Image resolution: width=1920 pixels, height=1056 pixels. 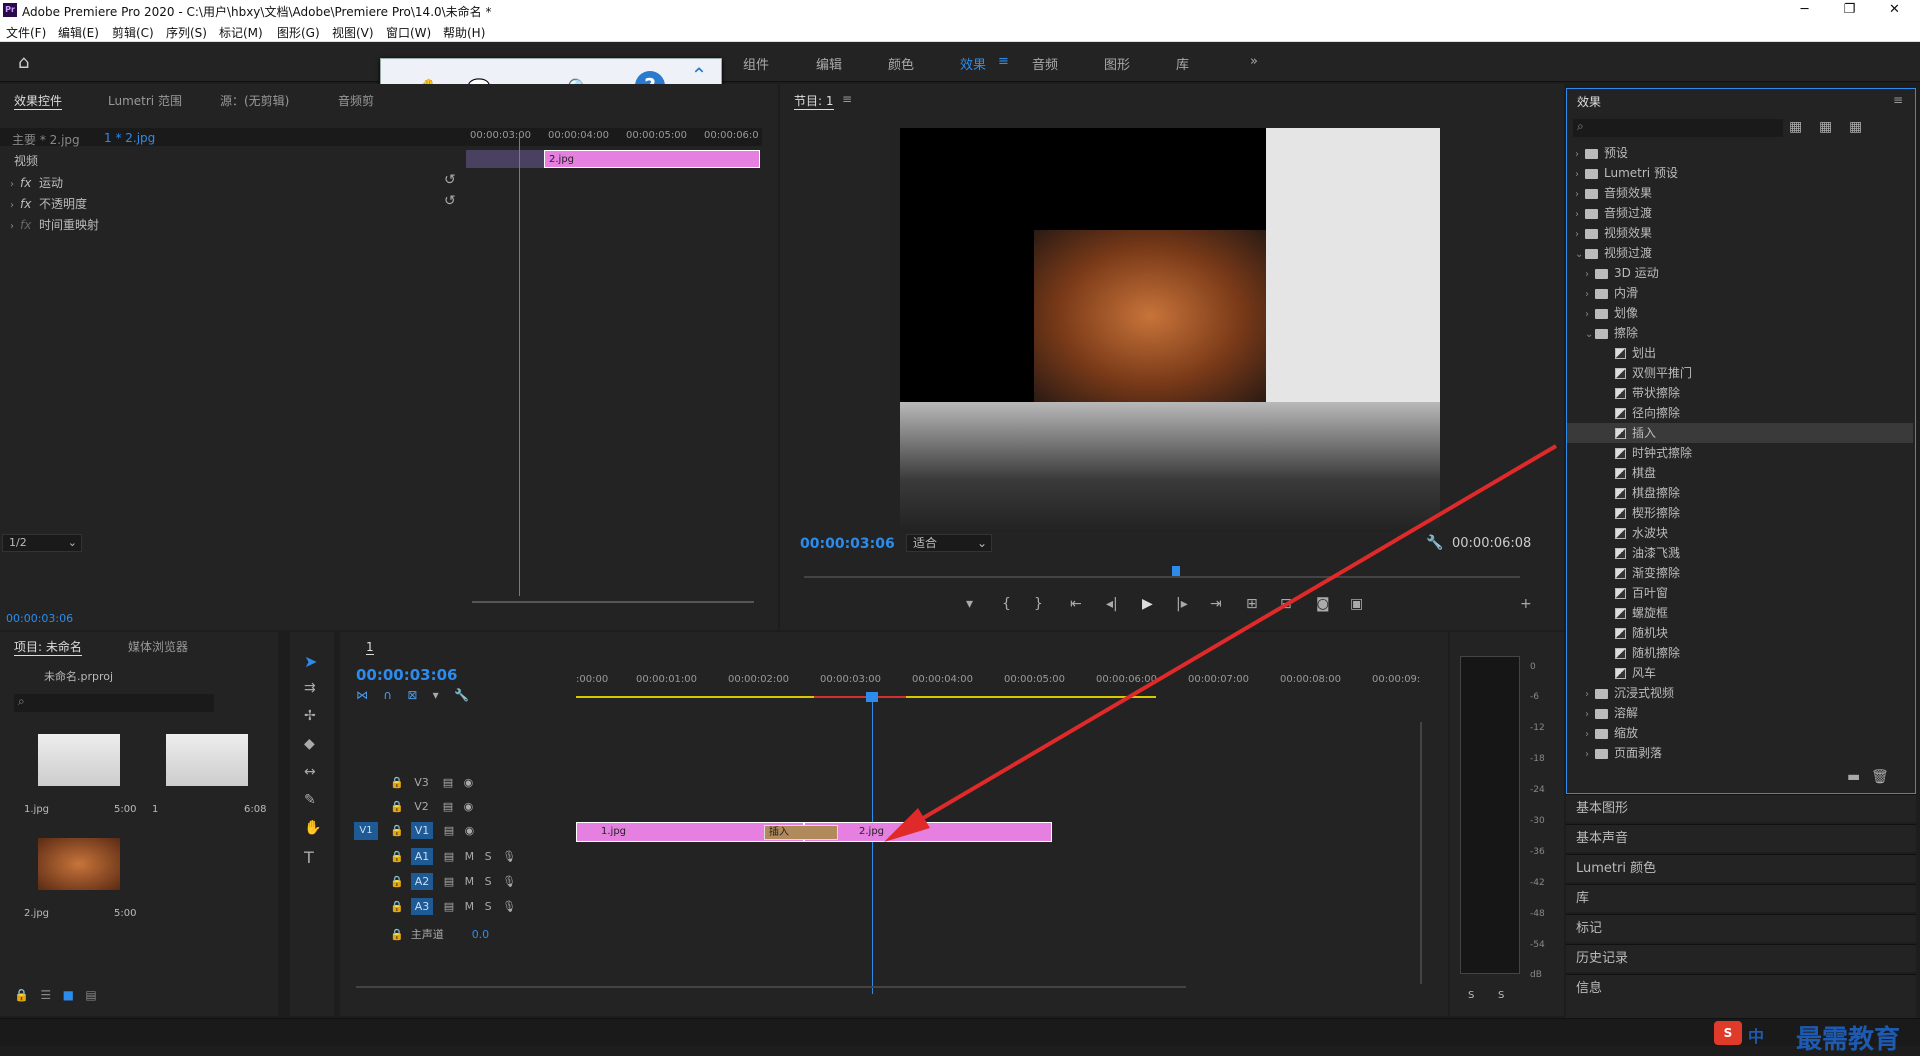 I want to click on effect-item: 渐变擦除, so click(x=1740, y=573).